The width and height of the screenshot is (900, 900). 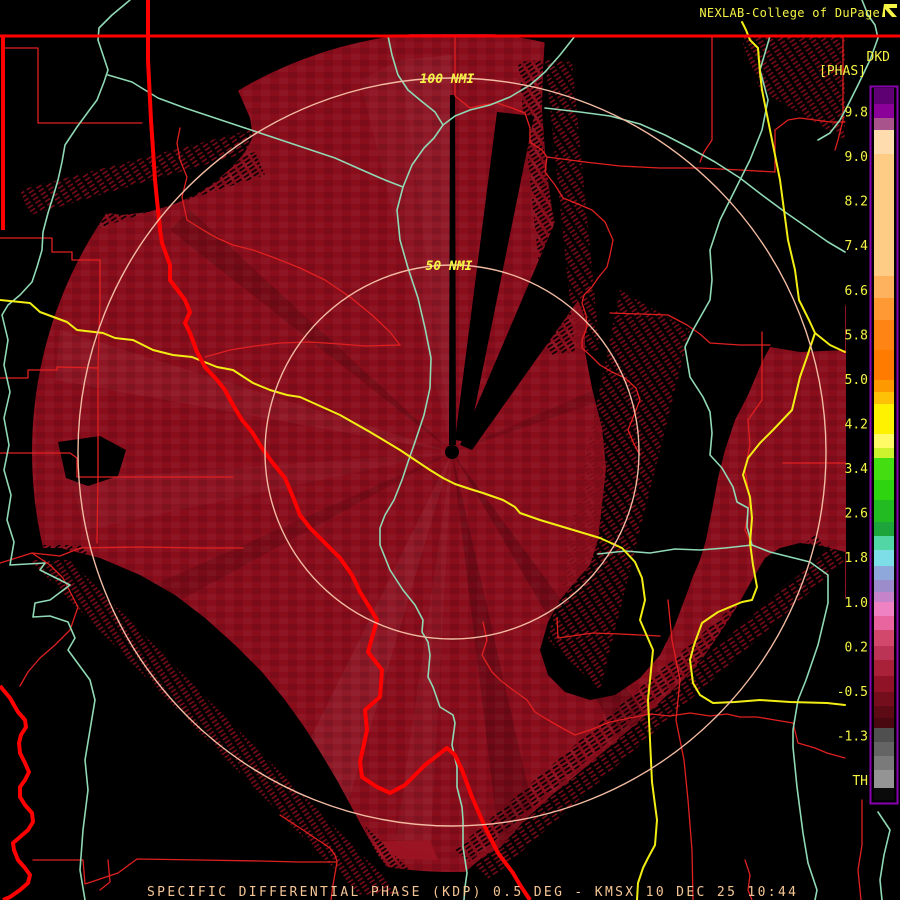 What do you see at coordinates (856, 514) in the screenshot?
I see `color-scale-tick-label: 2.6` at bounding box center [856, 514].